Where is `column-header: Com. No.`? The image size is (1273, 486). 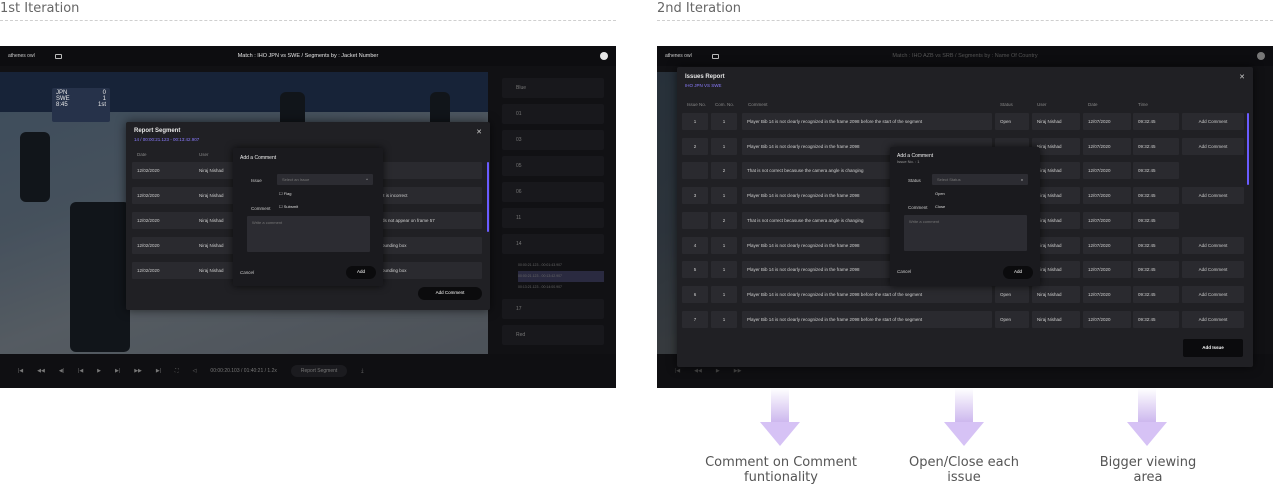 column-header: Com. No. is located at coordinates (725, 104).